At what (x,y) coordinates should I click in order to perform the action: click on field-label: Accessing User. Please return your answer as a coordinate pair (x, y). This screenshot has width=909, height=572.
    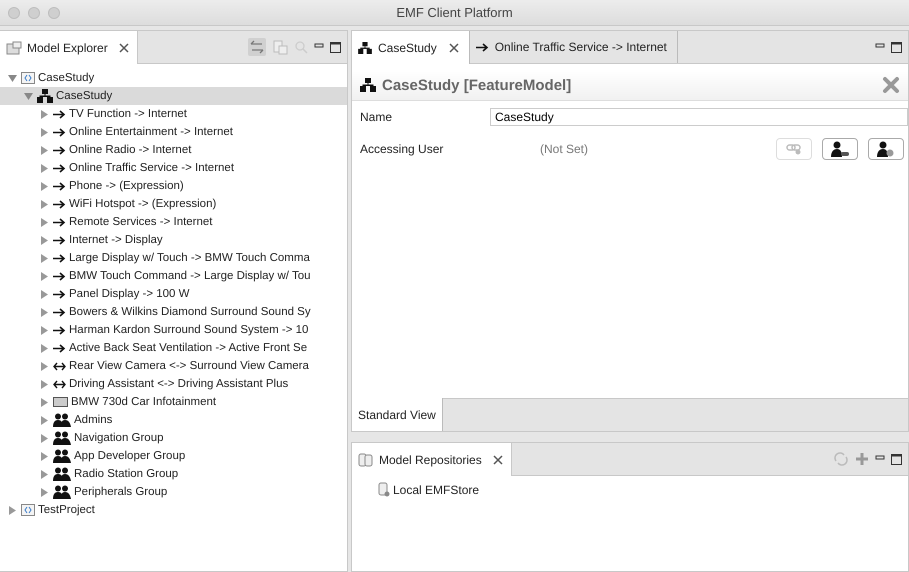
    Looking at the image, I should click on (402, 149).